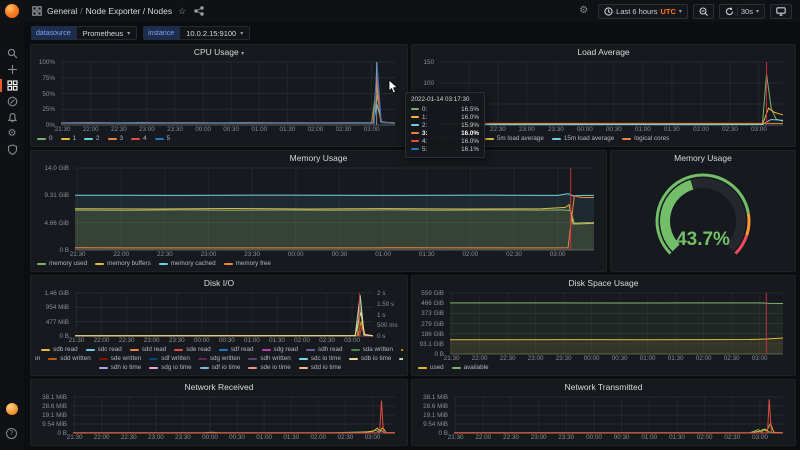  I want to click on series-line-memory cached, so click(334, 195).